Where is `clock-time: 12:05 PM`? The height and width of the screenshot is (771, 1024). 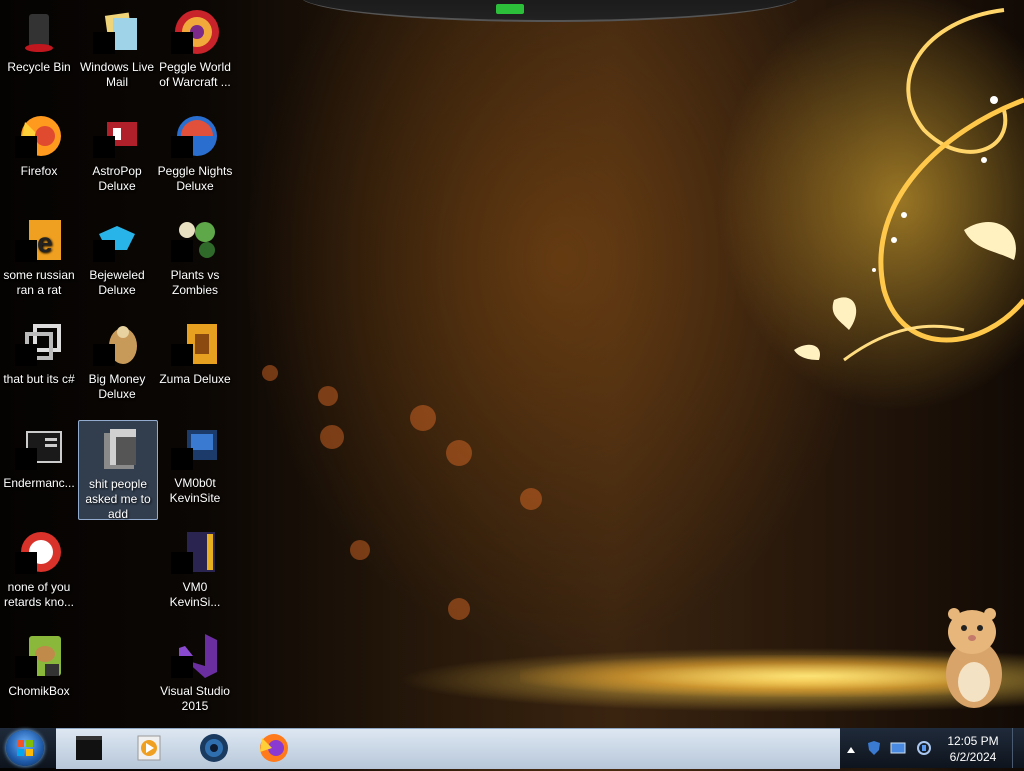 clock-time: 12:05 PM is located at coordinates (973, 741).